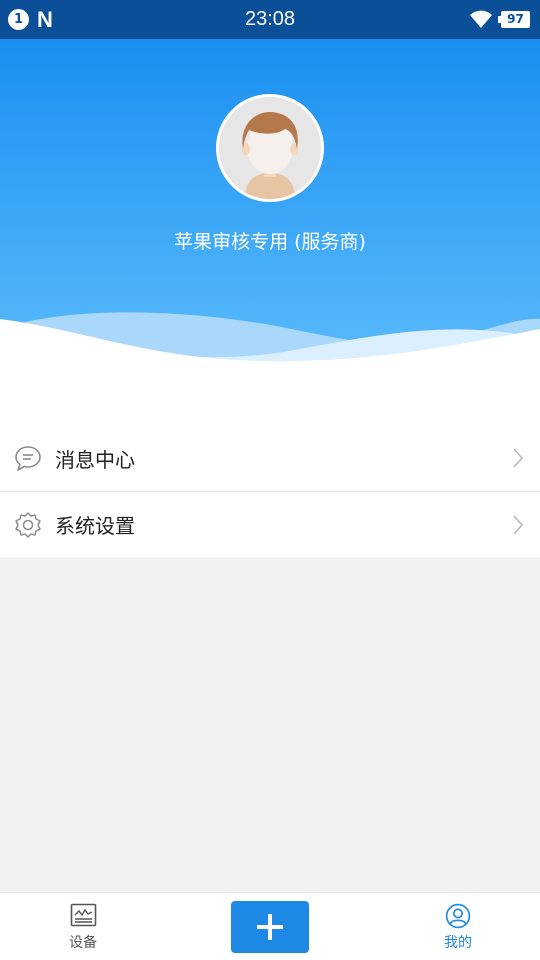 The height and width of the screenshot is (960, 540). Describe the element at coordinates (28, 525) in the screenshot. I see `gear-icon` at that location.